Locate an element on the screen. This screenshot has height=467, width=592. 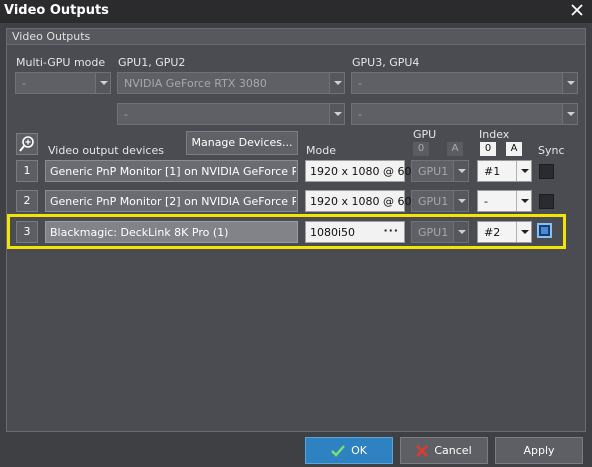
sync-column-label: Sync is located at coordinates (551, 150).